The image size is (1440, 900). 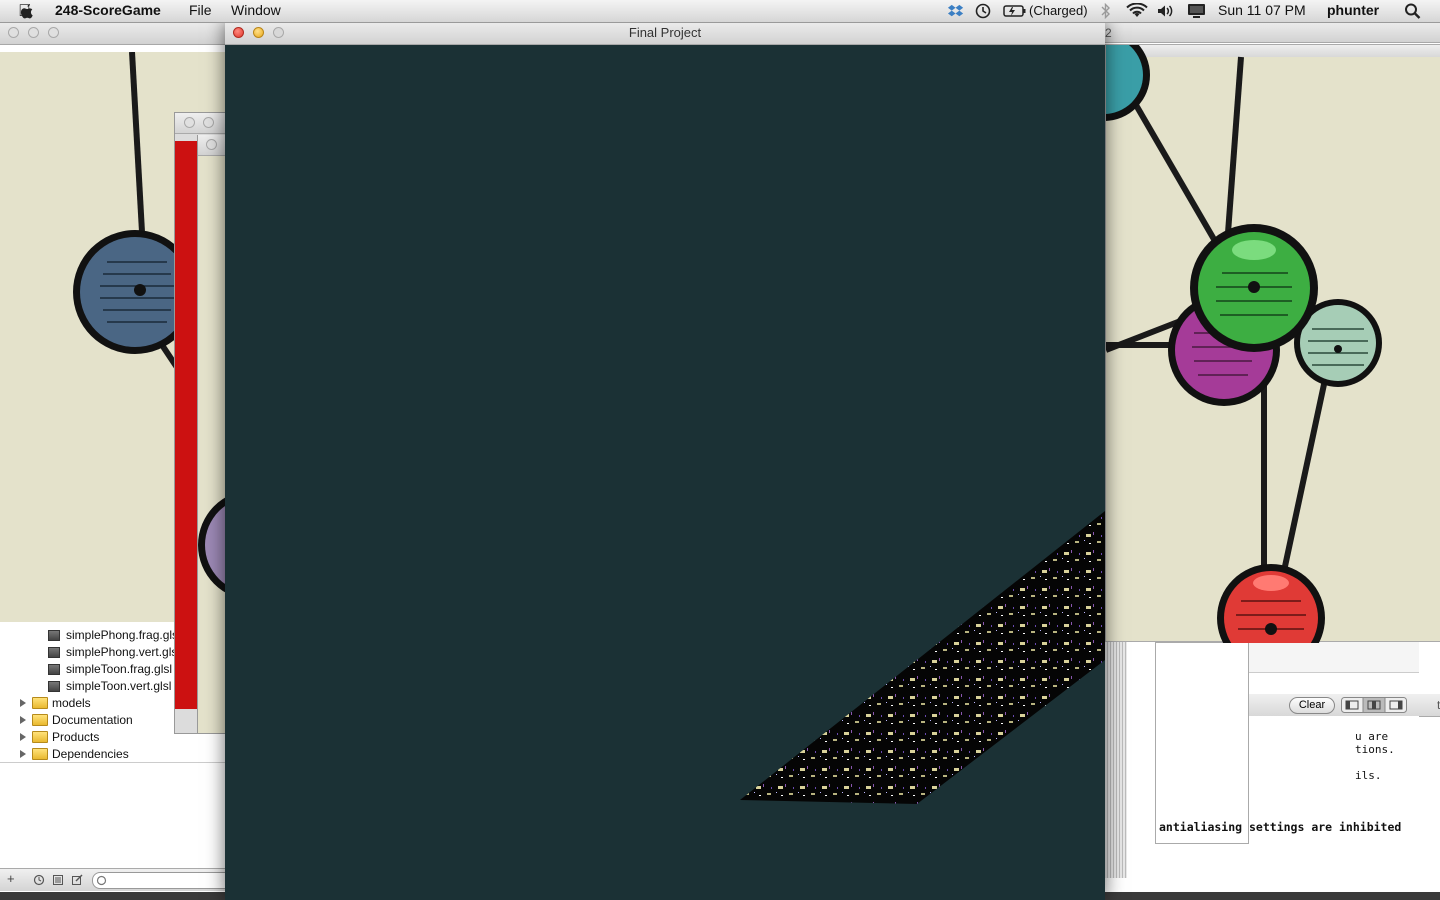 What do you see at coordinates (1334, 801) in the screenshot?
I see `console-output: u are tions. ils.` at bounding box center [1334, 801].